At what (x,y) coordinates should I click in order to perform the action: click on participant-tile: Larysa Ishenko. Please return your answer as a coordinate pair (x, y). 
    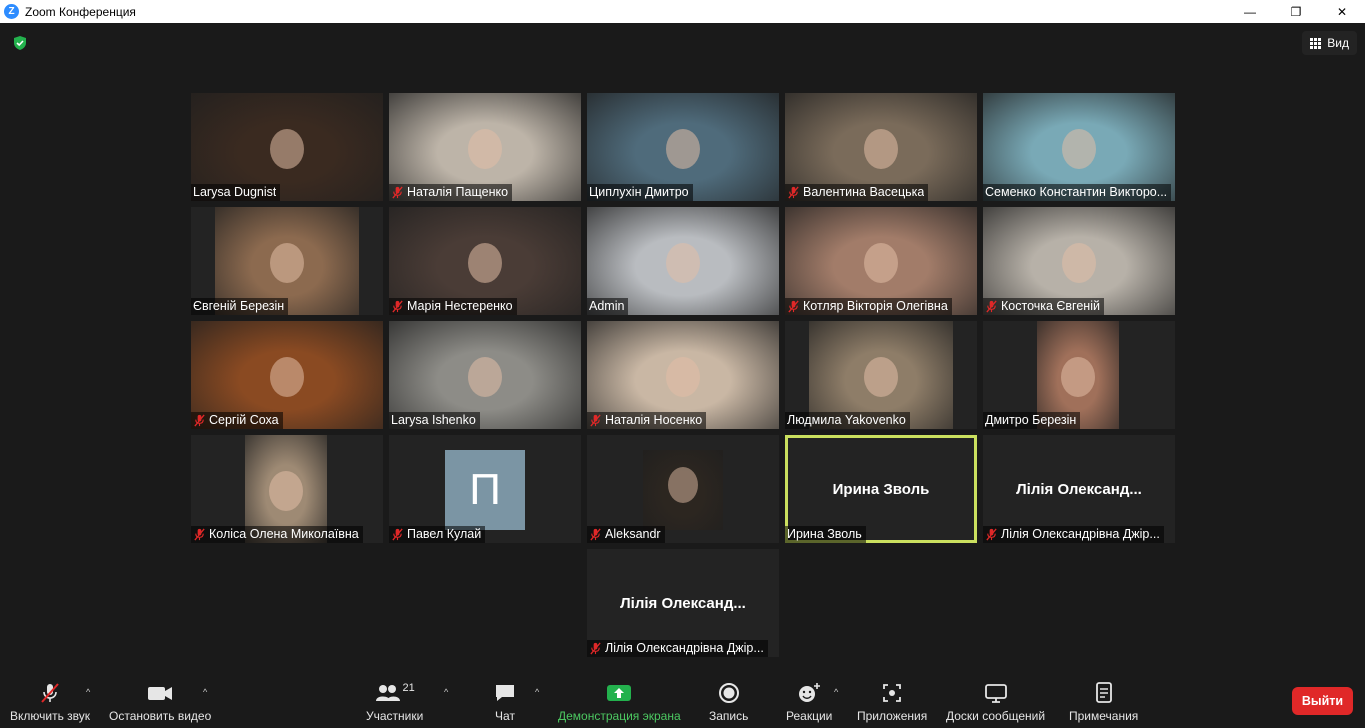
    Looking at the image, I should click on (485, 375).